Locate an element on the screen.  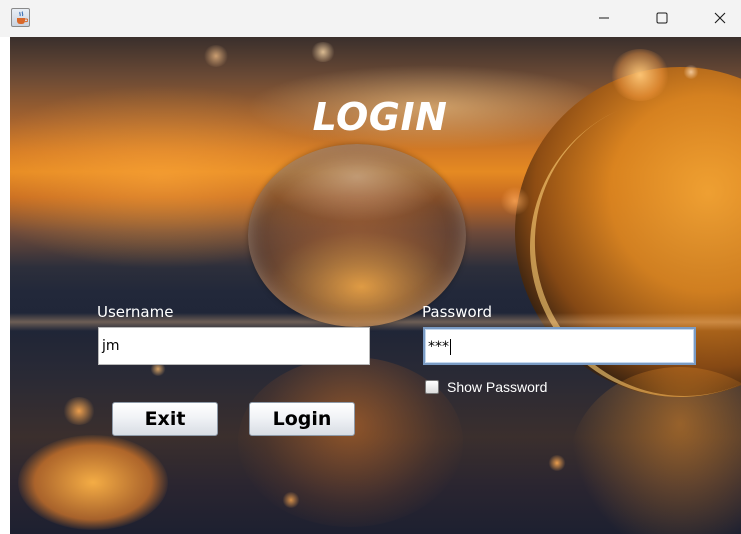
show-password-checkbox is located at coordinates (432, 387).